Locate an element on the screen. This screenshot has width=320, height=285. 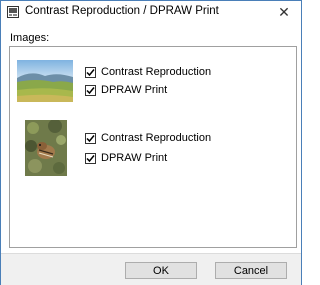
chipmunk-thumbnail is located at coordinates (46, 148).